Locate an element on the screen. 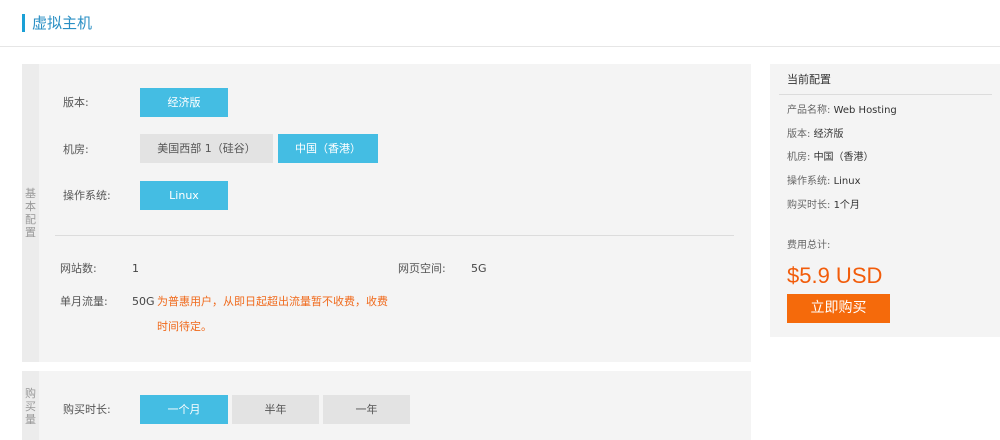  summary-row-version: 版本: 经济版 is located at coordinates (815, 135).